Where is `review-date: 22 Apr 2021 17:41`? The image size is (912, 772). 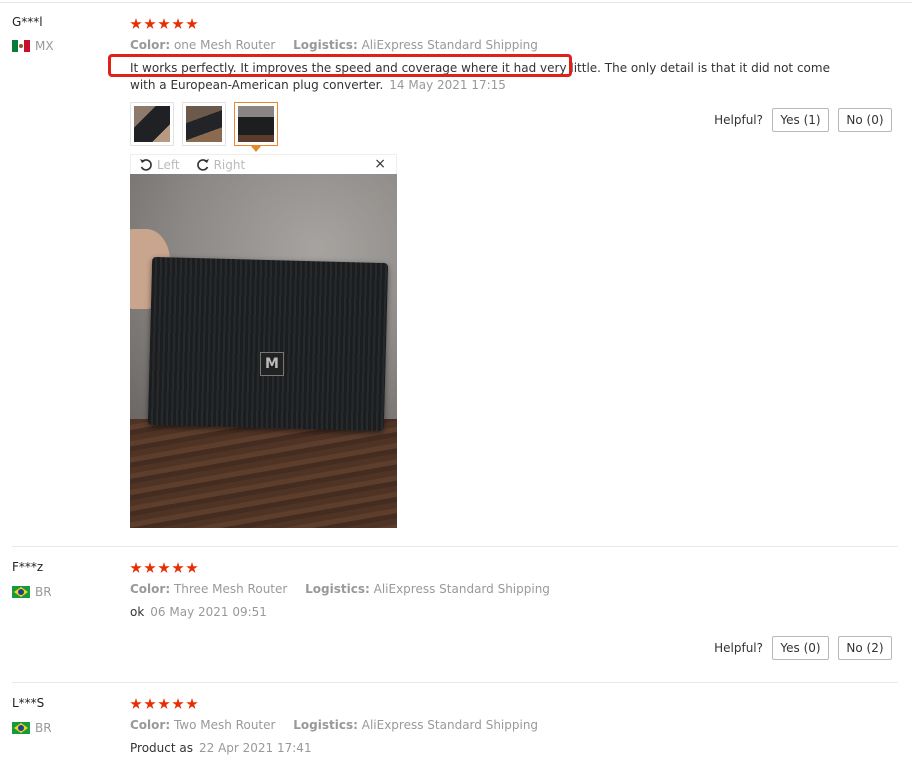
review-date: 22 Apr 2021 17:41 is located at coordinates (255, 748).